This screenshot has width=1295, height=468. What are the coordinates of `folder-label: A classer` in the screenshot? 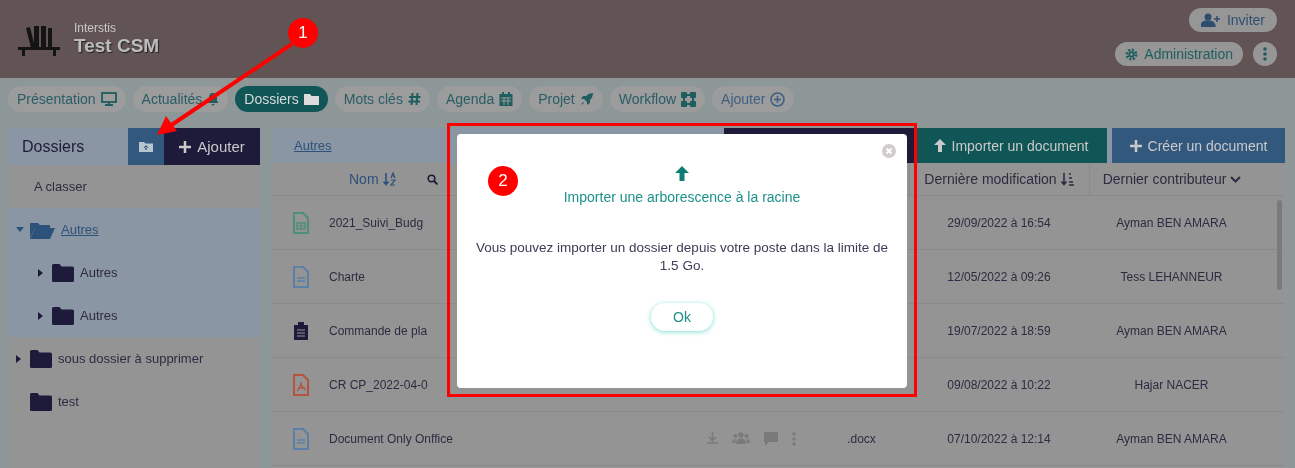 It's located at (60, 186).